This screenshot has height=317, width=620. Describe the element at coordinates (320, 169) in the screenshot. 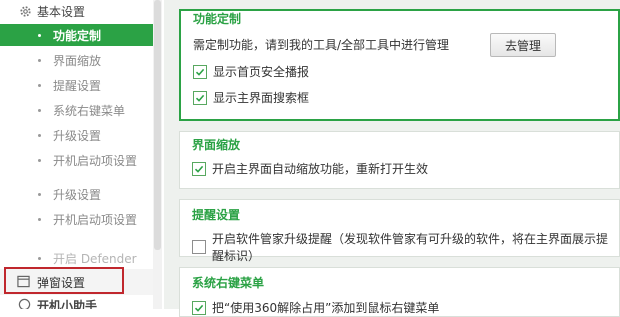

I see `option-label: 开启主界面自动缩放功能，重新打开生效` at that location.